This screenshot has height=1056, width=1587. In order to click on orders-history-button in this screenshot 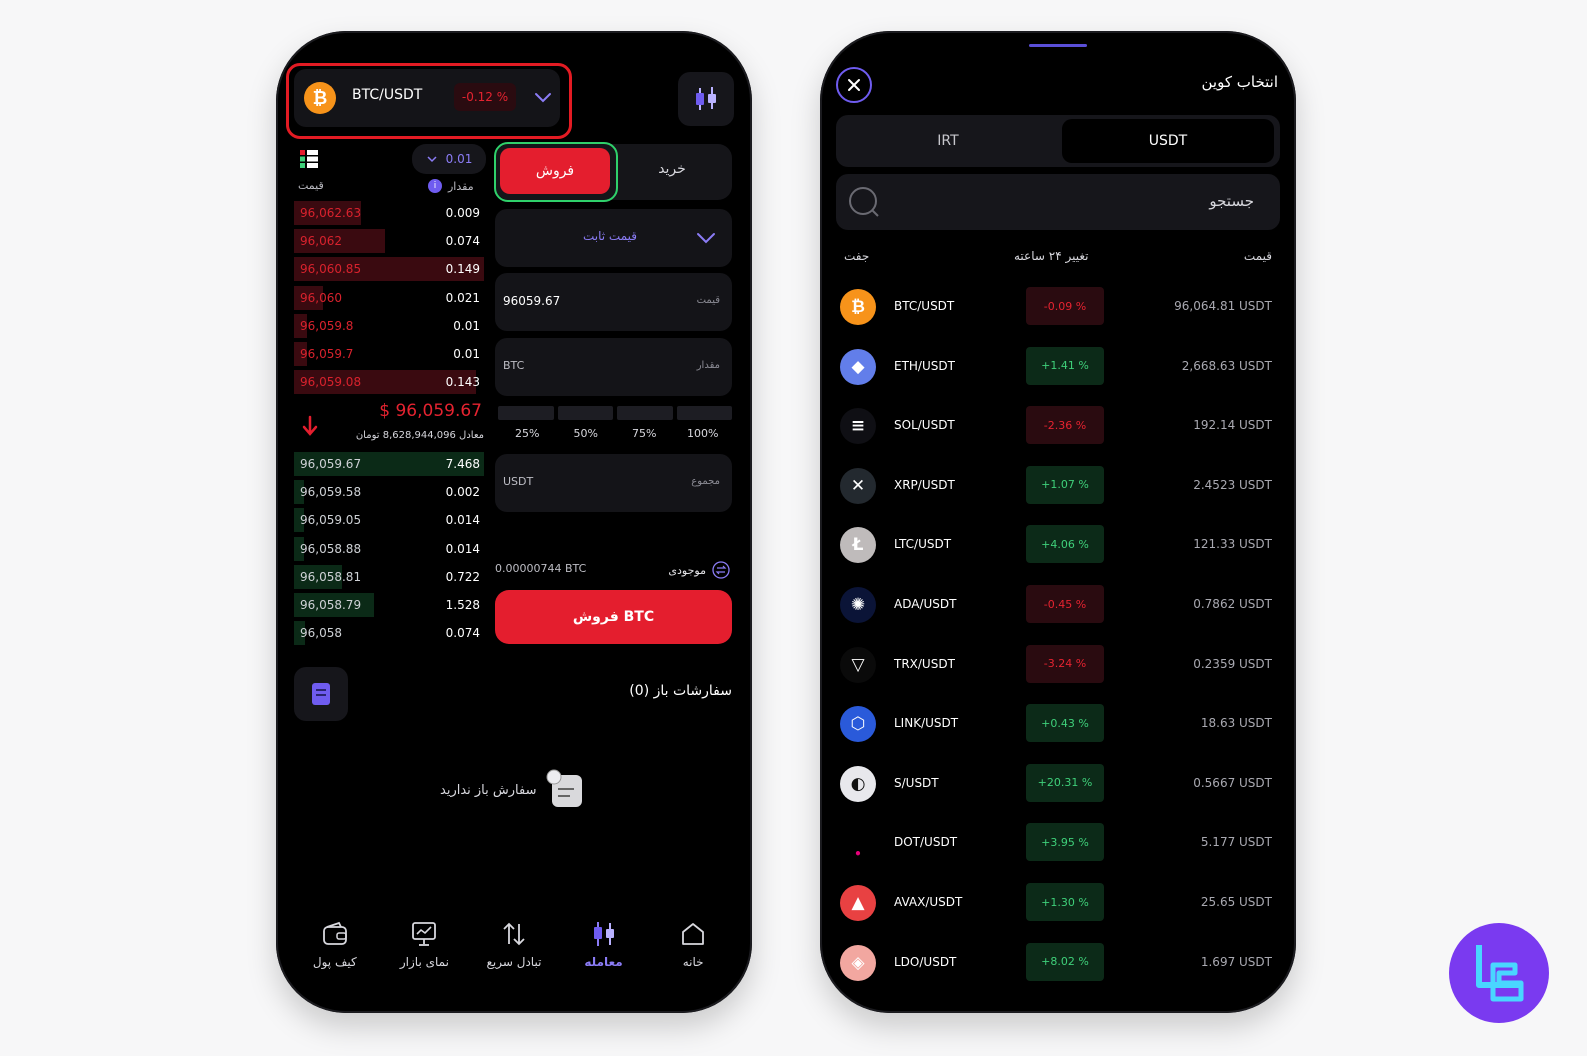, I will do `click(321, 694)`.